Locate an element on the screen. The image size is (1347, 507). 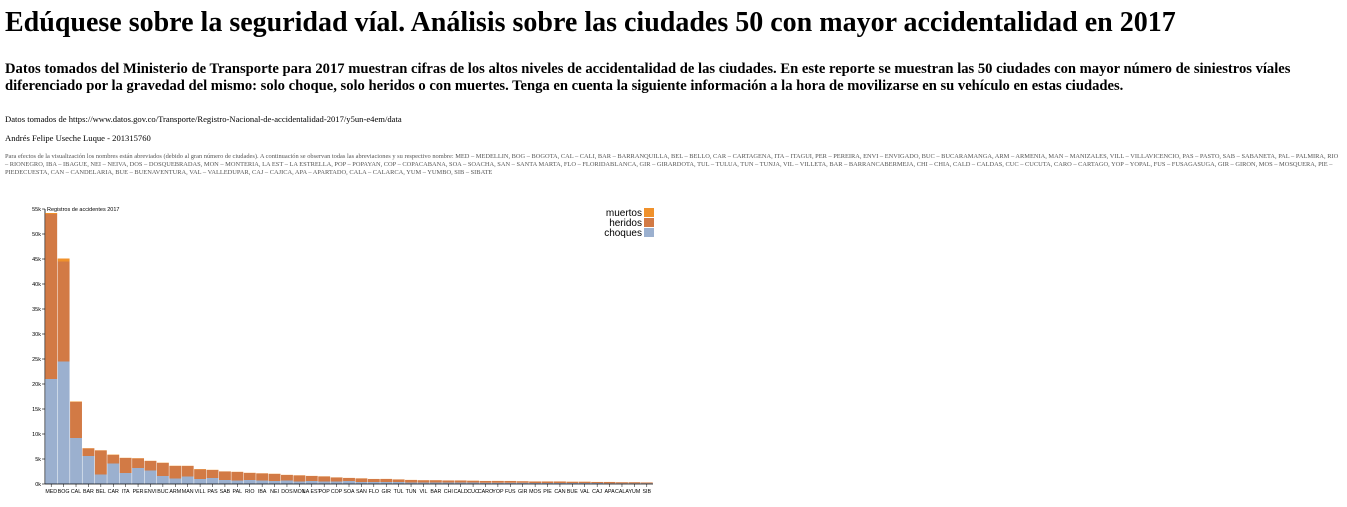
bar-segment-muertos is located at coordinates (63, 260).